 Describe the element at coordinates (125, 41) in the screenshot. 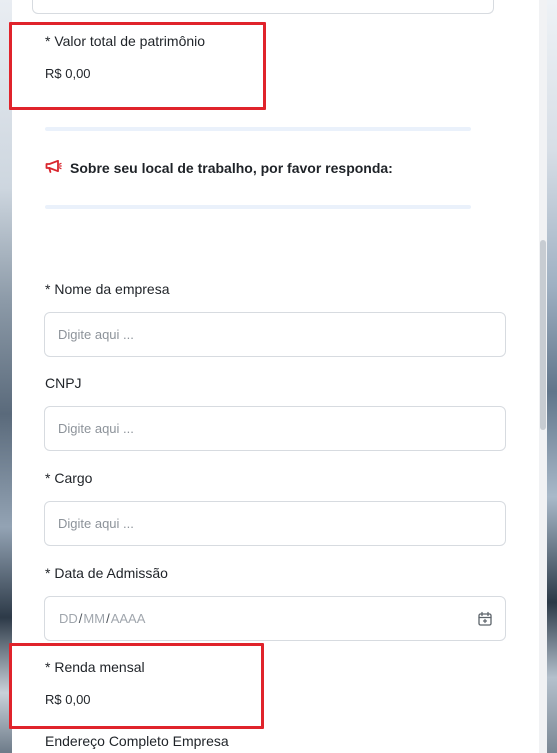

I see `patrimonio-label: * Valor total de patrimônio` at that location.